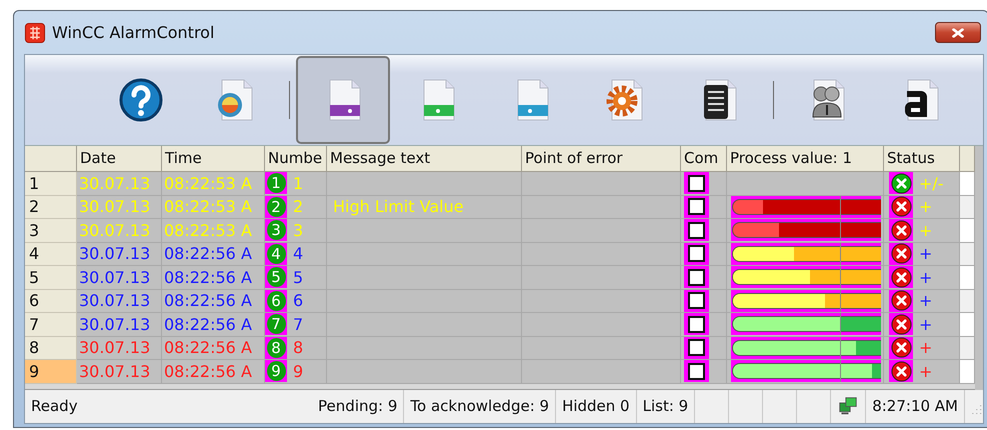  I want to click on app-icon, so click(35, 33).